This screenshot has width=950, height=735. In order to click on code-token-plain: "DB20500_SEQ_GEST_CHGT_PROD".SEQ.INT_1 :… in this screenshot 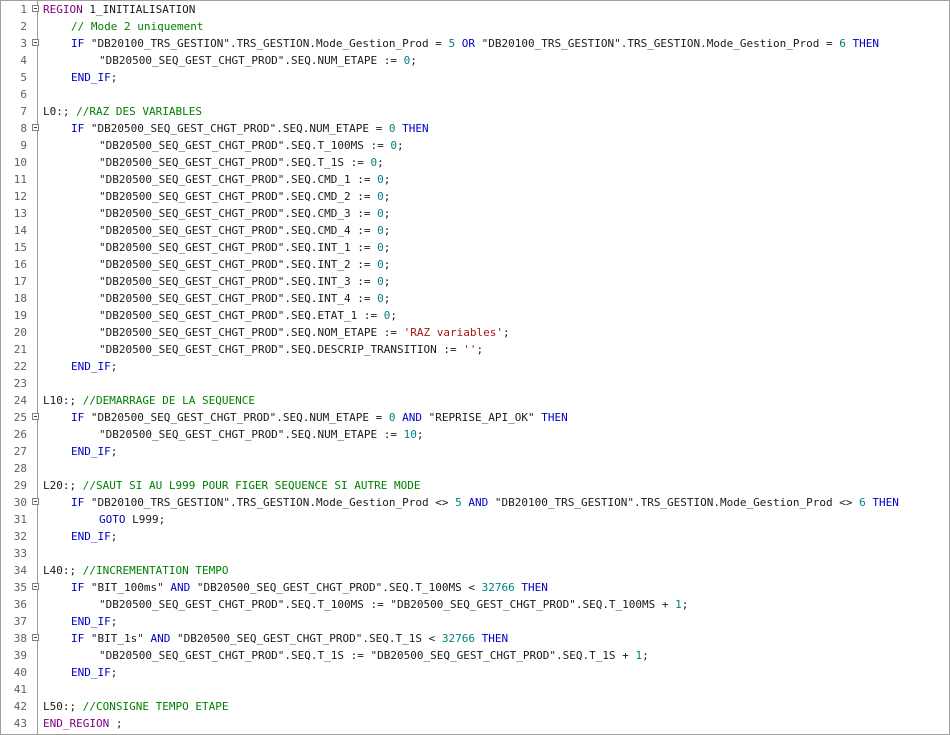, I will do `click(238, 247)`.